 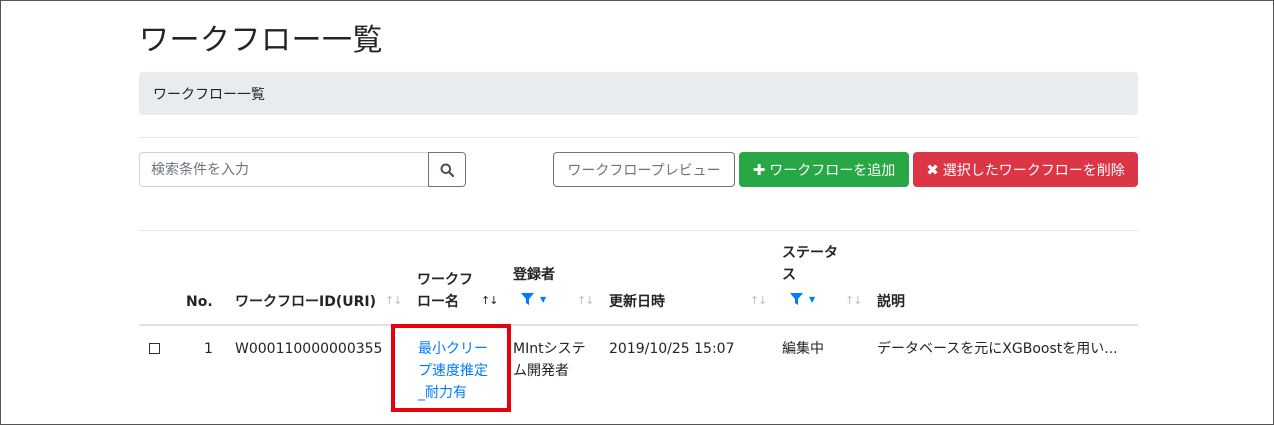 What do you see at coordinates (309, 349) in the screenshot?
I see `cell-id: W000110000000355` at bounding box center [309, 349].